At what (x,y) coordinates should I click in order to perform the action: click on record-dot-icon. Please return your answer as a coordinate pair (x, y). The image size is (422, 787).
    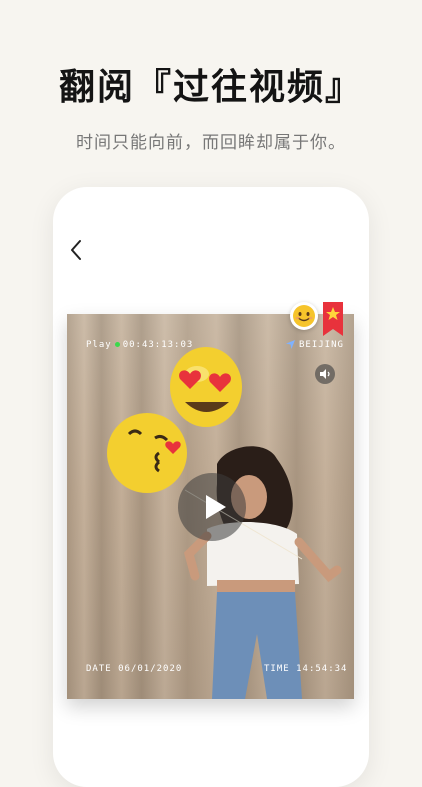
    Looking at the image, I should click on (117, 344).